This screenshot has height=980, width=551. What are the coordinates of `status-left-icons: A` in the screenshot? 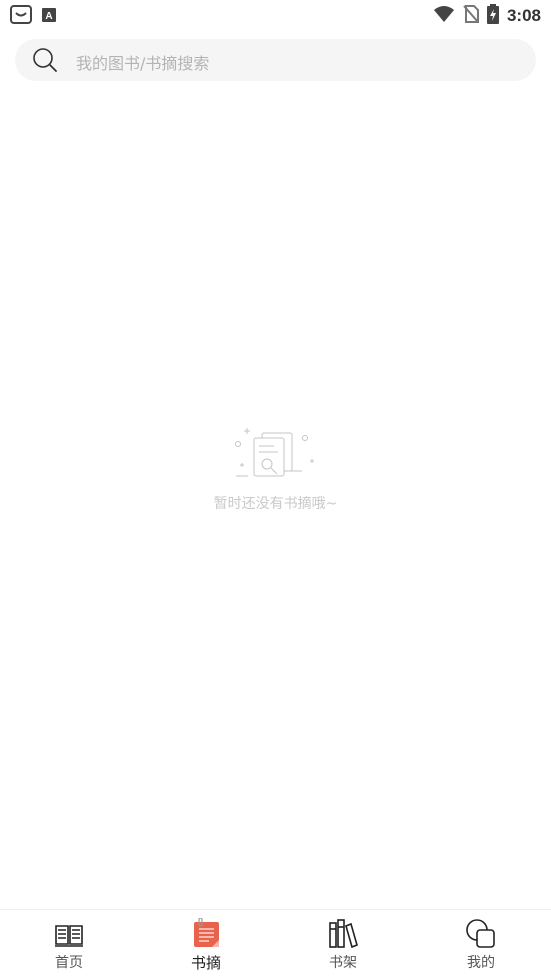 It's located at (33, 16).